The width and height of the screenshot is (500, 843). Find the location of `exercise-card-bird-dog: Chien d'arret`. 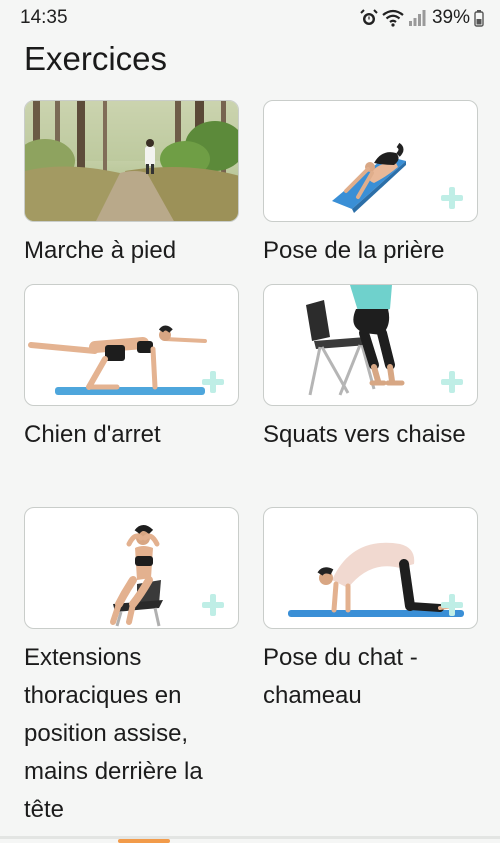

exercise-card-bird-dog: Chien d'arret is located at coordinates (131, 369).